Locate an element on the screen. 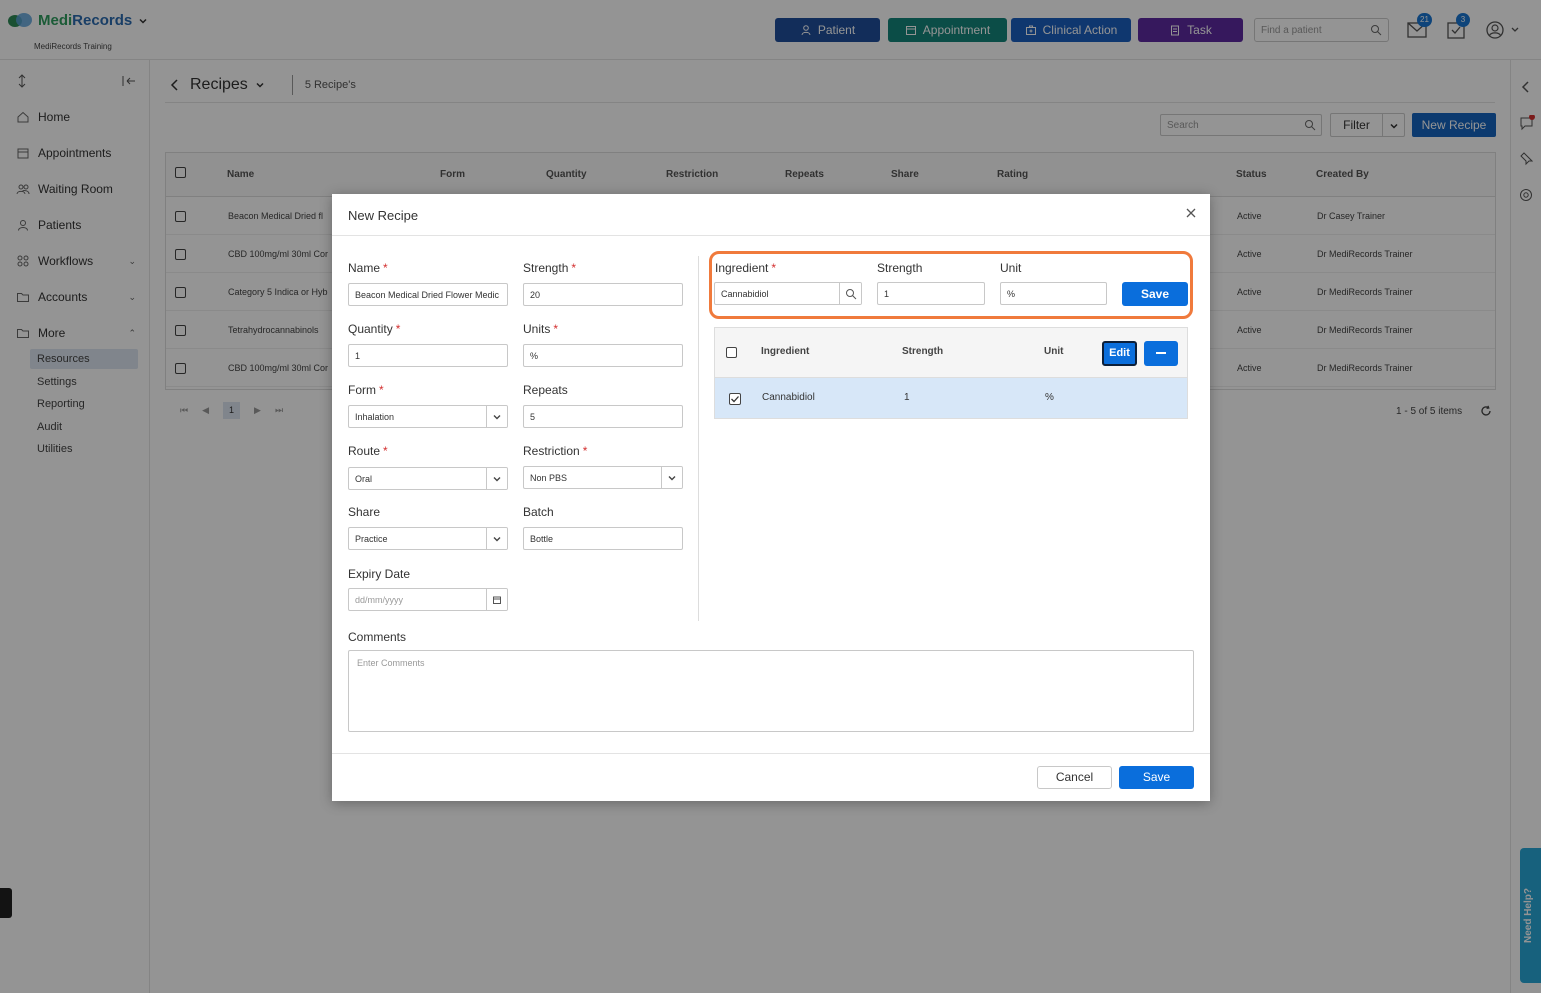 This screenshot has height=993, width=1541. ingredient-search-value: Cannabidiol is located at coordinates (745, 294).